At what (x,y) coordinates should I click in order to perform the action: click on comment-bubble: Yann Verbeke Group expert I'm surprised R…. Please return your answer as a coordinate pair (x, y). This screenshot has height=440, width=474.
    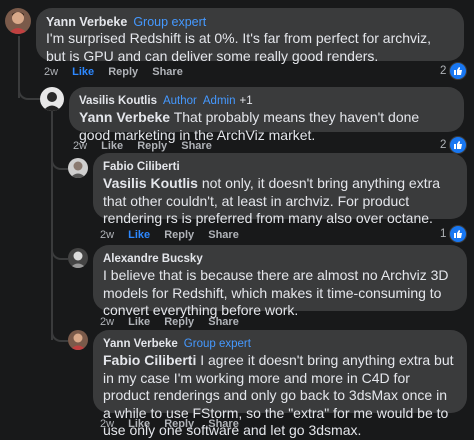
    Looking at the image, I should click on (250, 36).